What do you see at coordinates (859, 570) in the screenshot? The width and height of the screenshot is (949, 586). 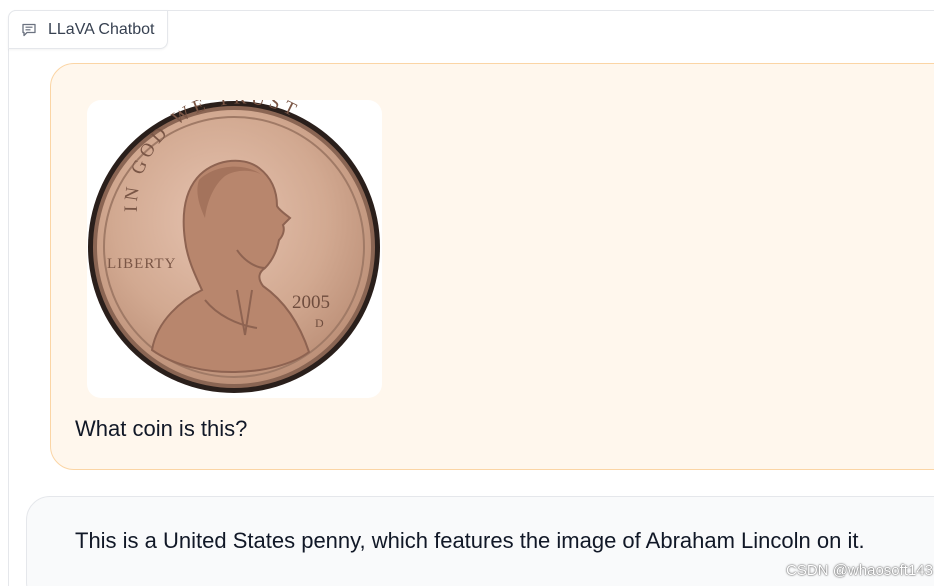 I see `watermark: CSDN @whaosoft143` at bounding box center [859, 570].